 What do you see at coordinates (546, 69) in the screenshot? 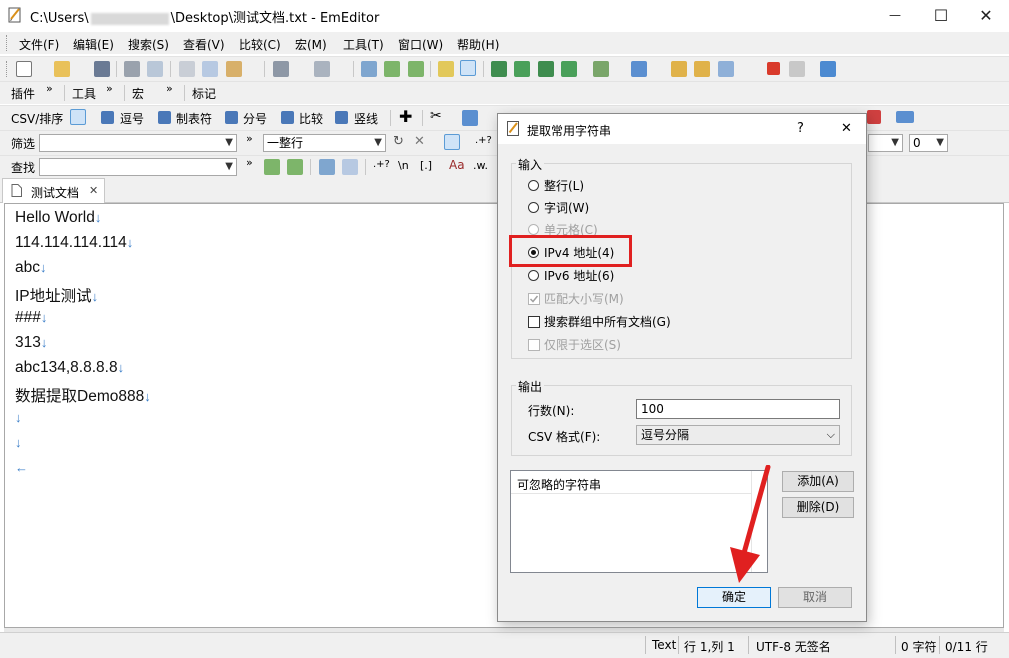
I see `tile-icon` at bounding box center [546, 69].